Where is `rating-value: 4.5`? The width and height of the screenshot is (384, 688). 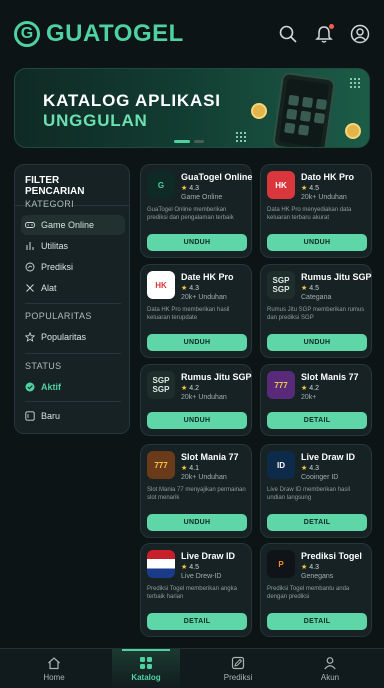 rating-value: 4.5 is located at coordinates (314, 288).